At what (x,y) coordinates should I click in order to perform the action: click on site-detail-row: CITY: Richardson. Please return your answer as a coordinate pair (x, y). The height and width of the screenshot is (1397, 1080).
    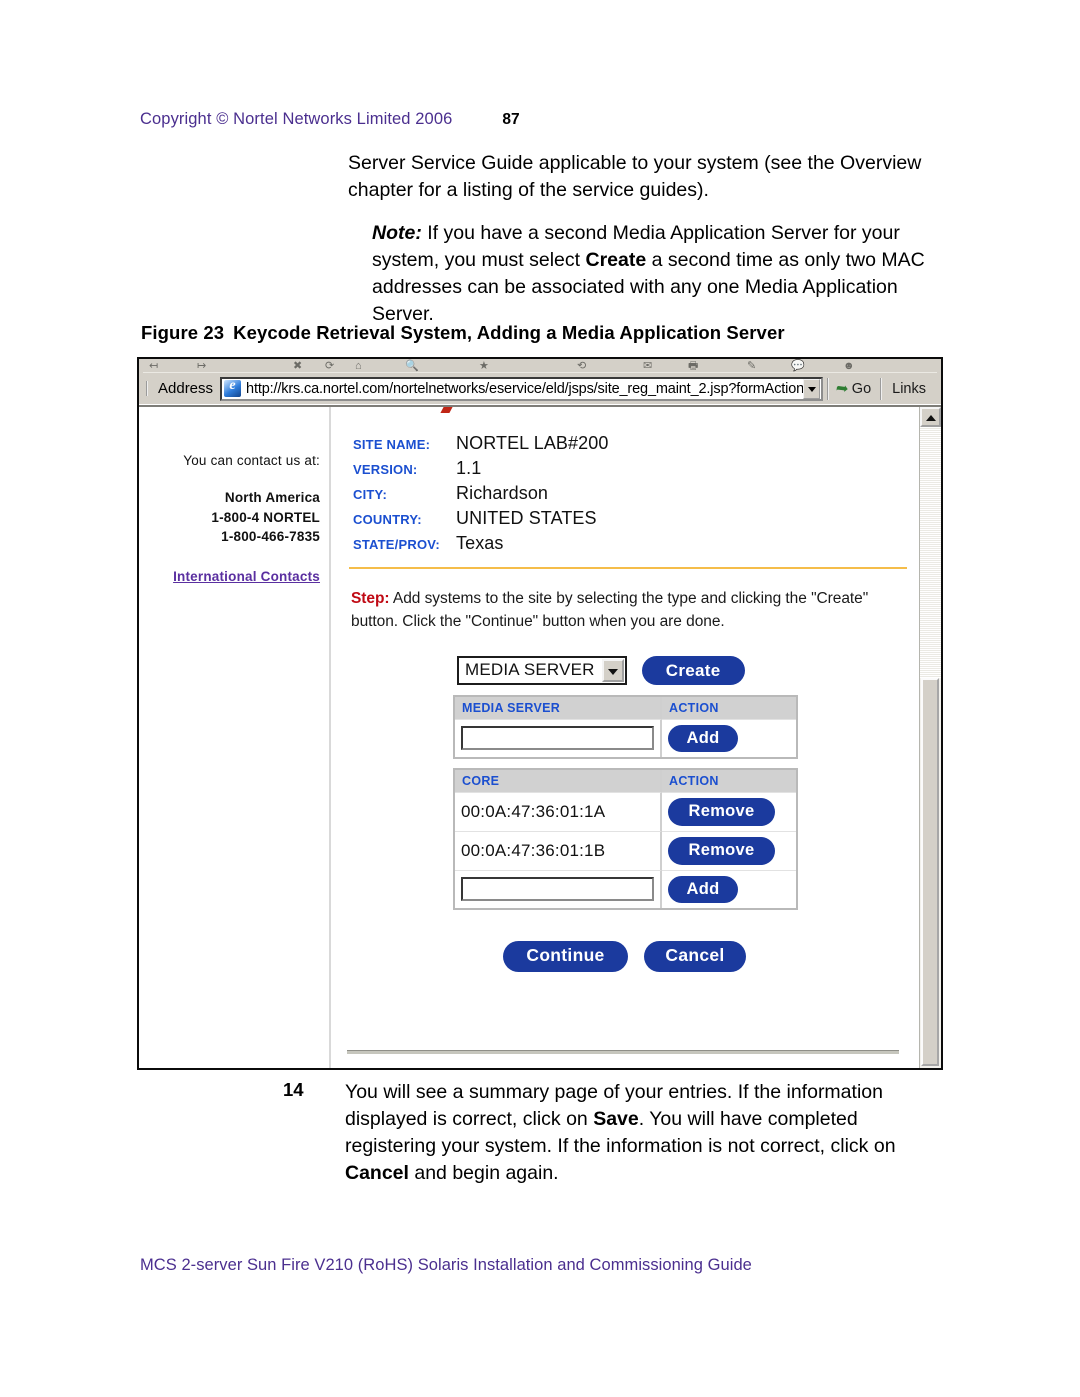
    Looking at the image, I should click on (636, 495).